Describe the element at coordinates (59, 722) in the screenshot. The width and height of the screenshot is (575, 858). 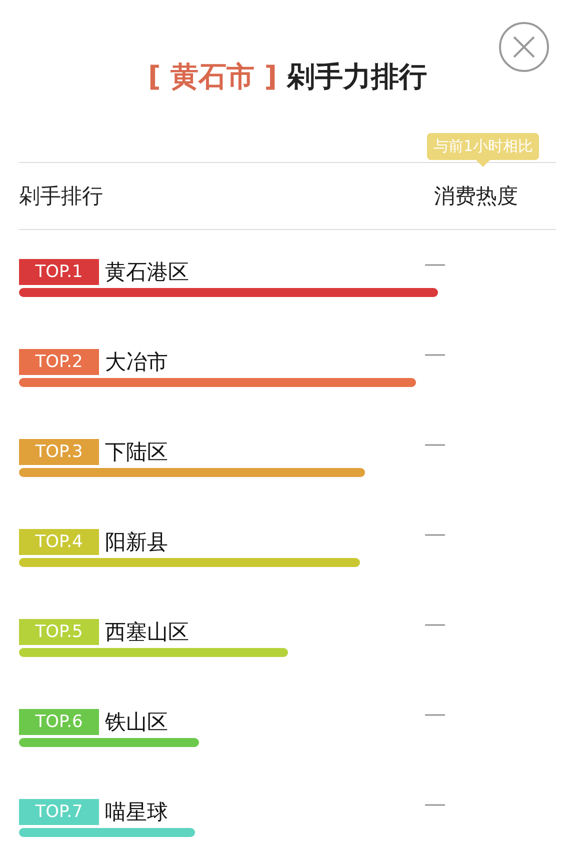
I see `rank-badge: TOP.6` at that location.